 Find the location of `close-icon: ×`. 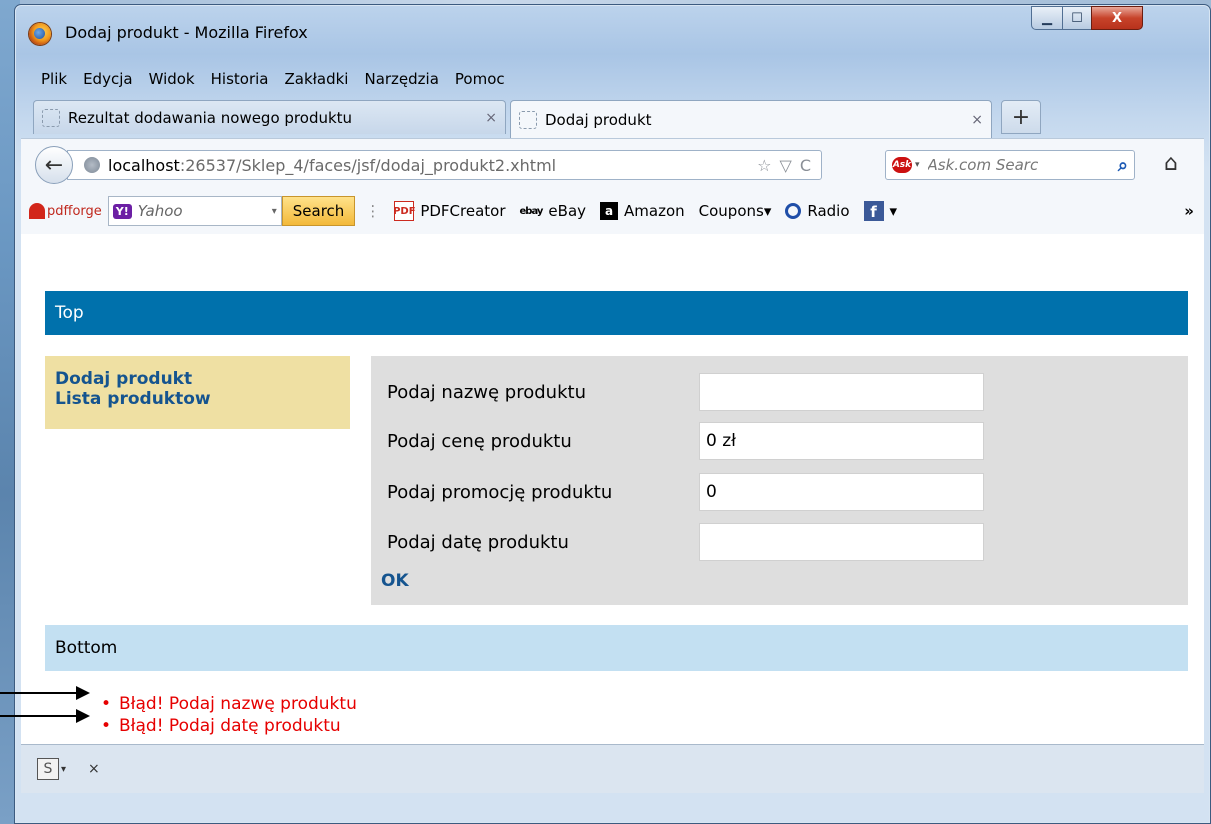

close-icon: × is located at coordinates (94, 769).